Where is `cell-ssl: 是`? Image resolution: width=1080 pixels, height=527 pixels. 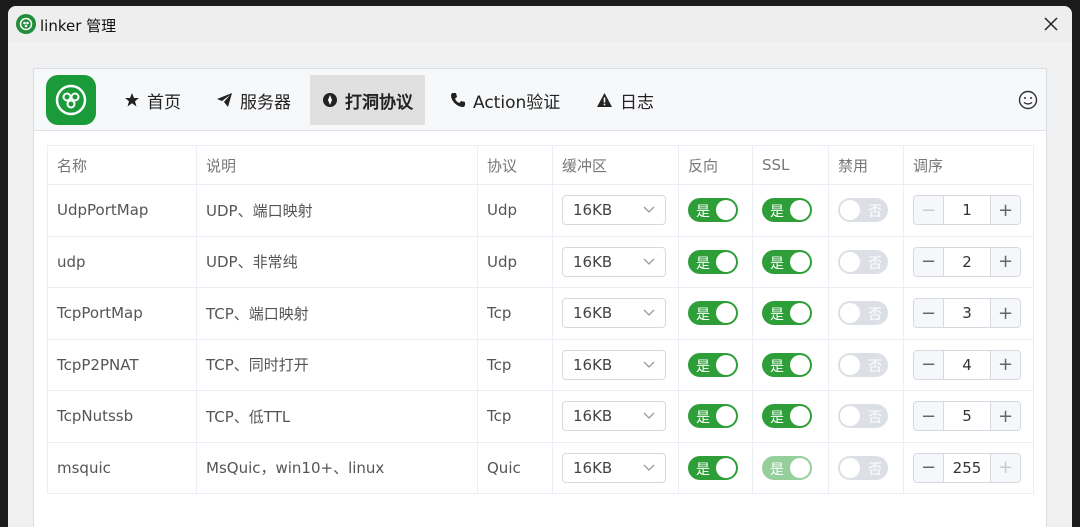 cell-ssl: 是 is located at coordinates (790, 210).